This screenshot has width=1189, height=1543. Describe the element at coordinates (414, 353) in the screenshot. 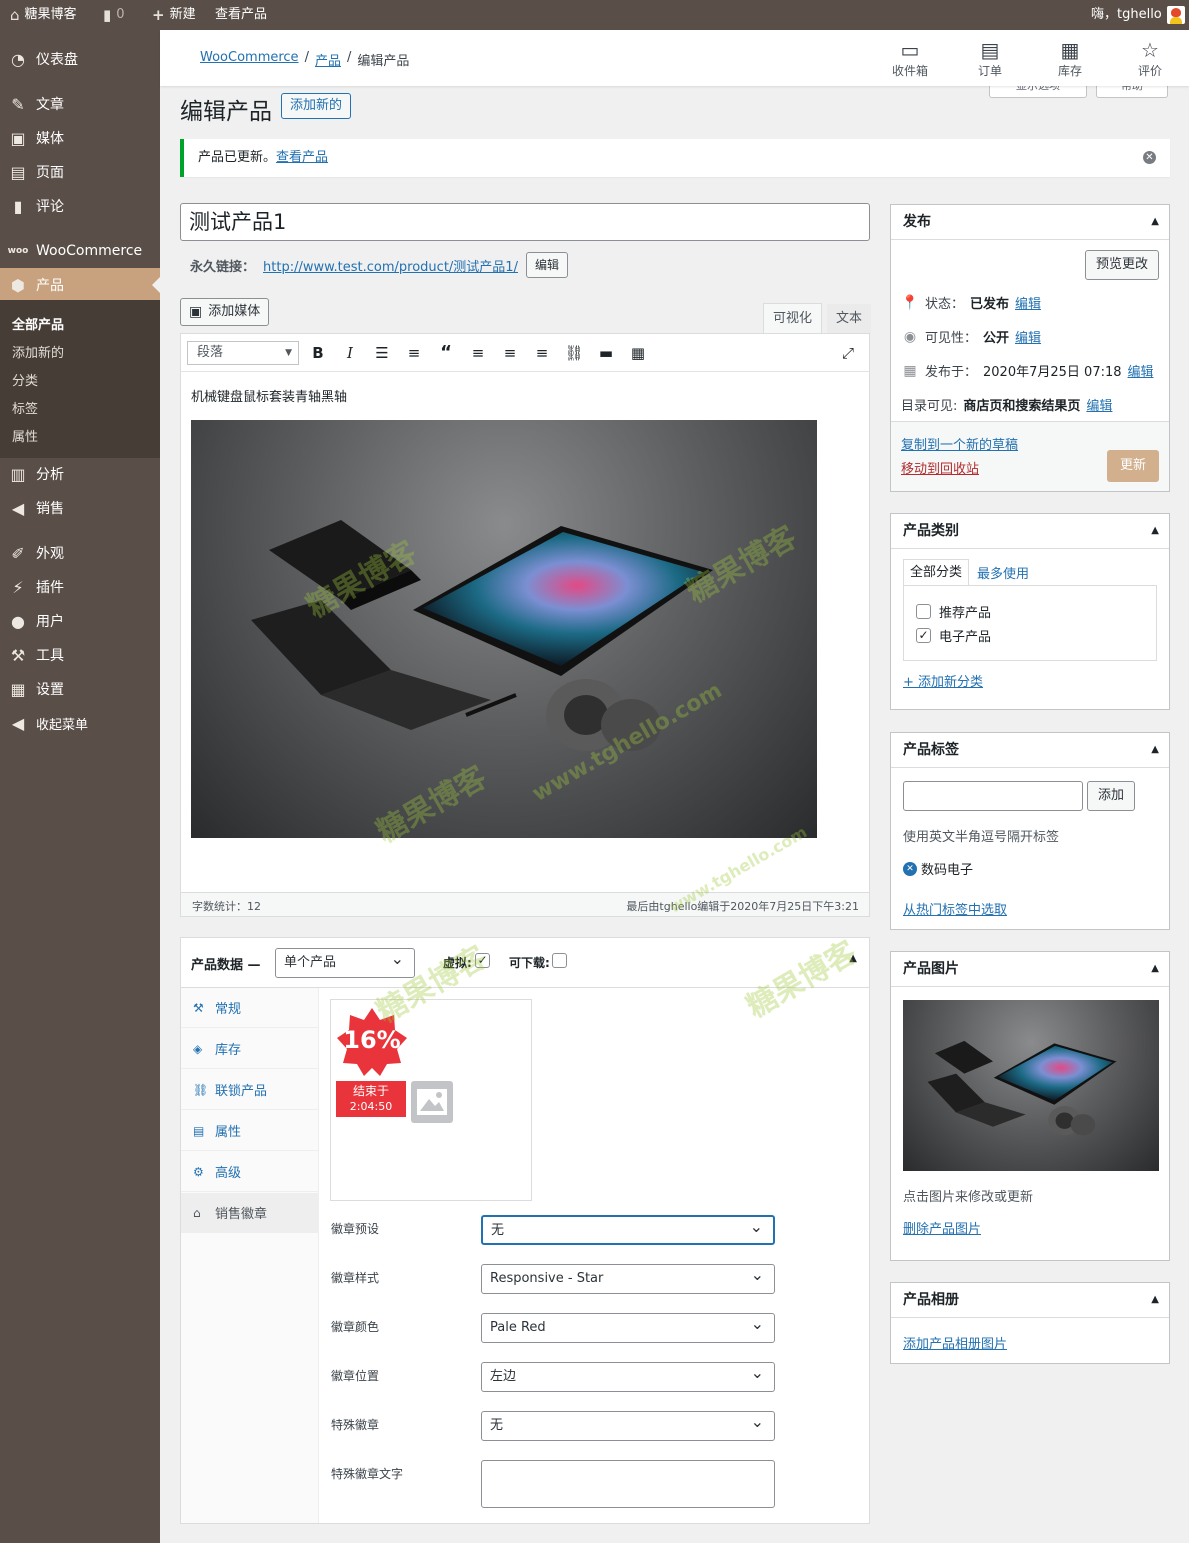

I see `numbered-list-icon: ≡` at that location.